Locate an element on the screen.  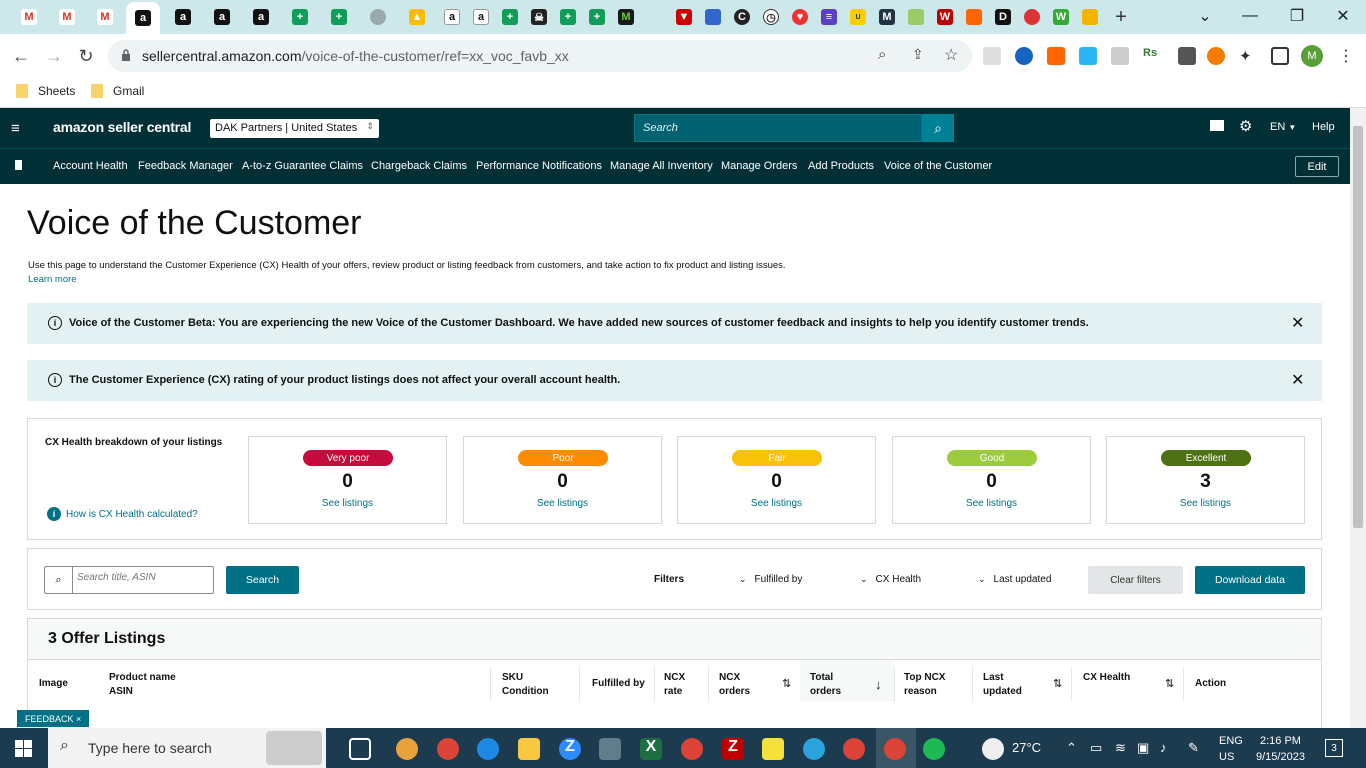
bookmark-sheets: Sheets is located at coordinates (45, 91).